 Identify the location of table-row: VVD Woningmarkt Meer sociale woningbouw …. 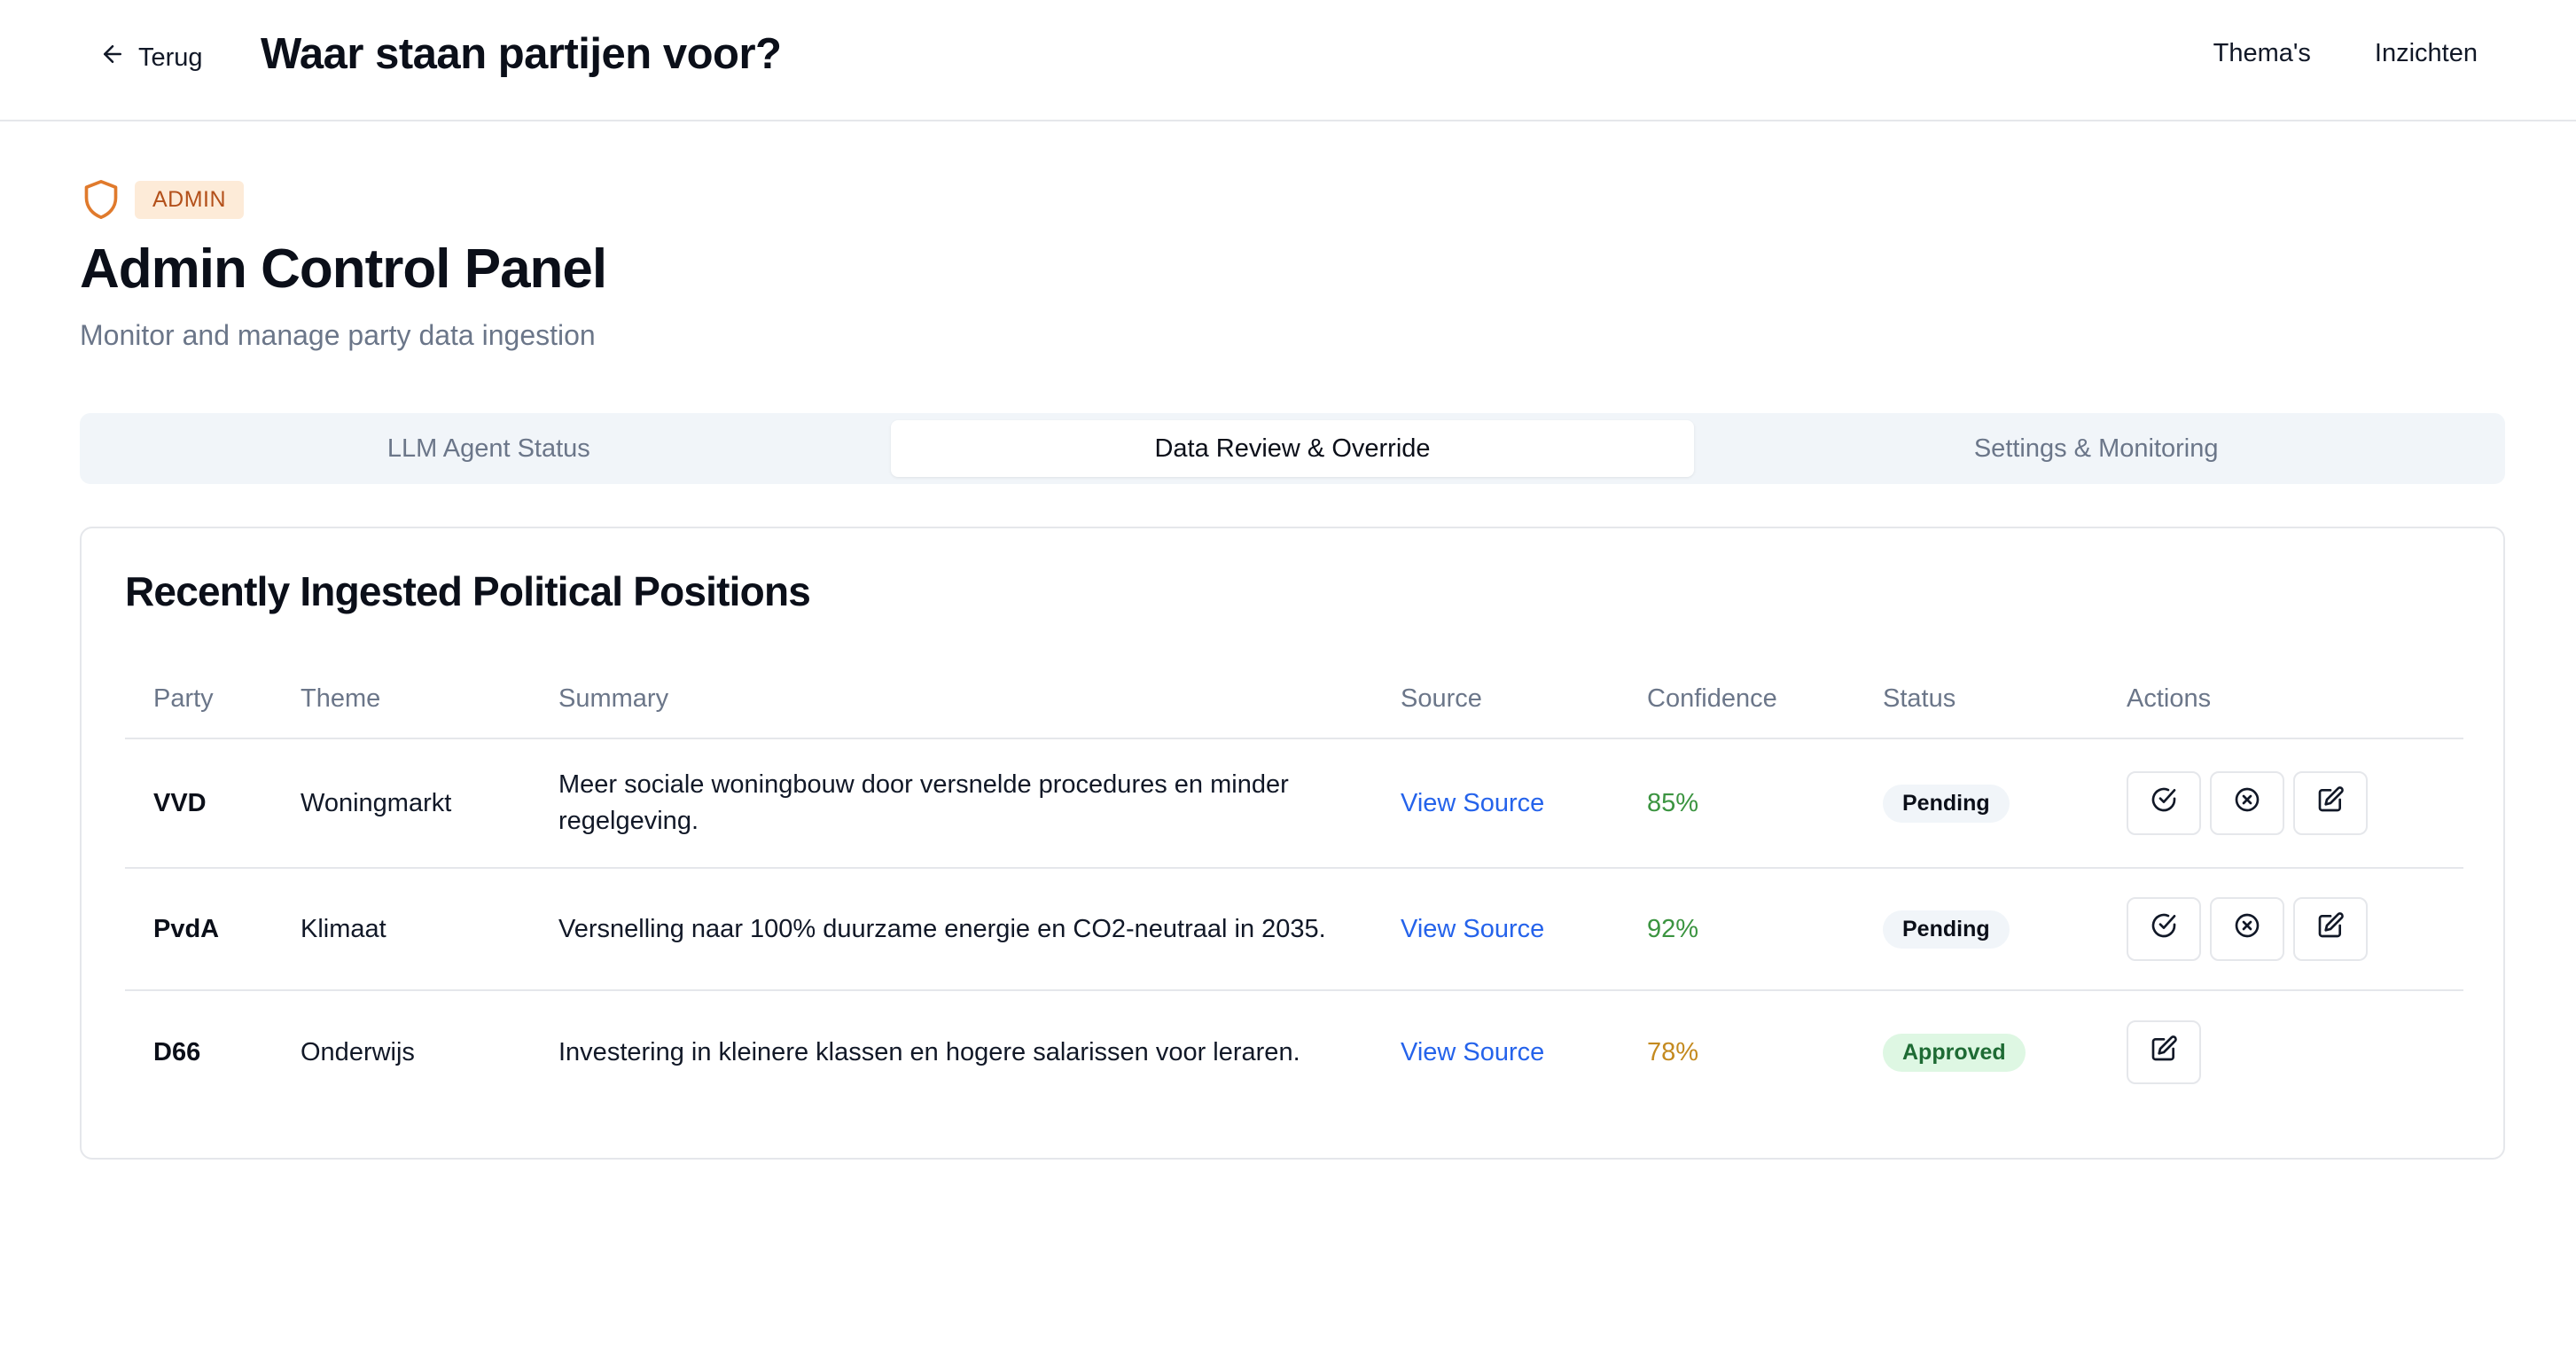
(1294, 804).